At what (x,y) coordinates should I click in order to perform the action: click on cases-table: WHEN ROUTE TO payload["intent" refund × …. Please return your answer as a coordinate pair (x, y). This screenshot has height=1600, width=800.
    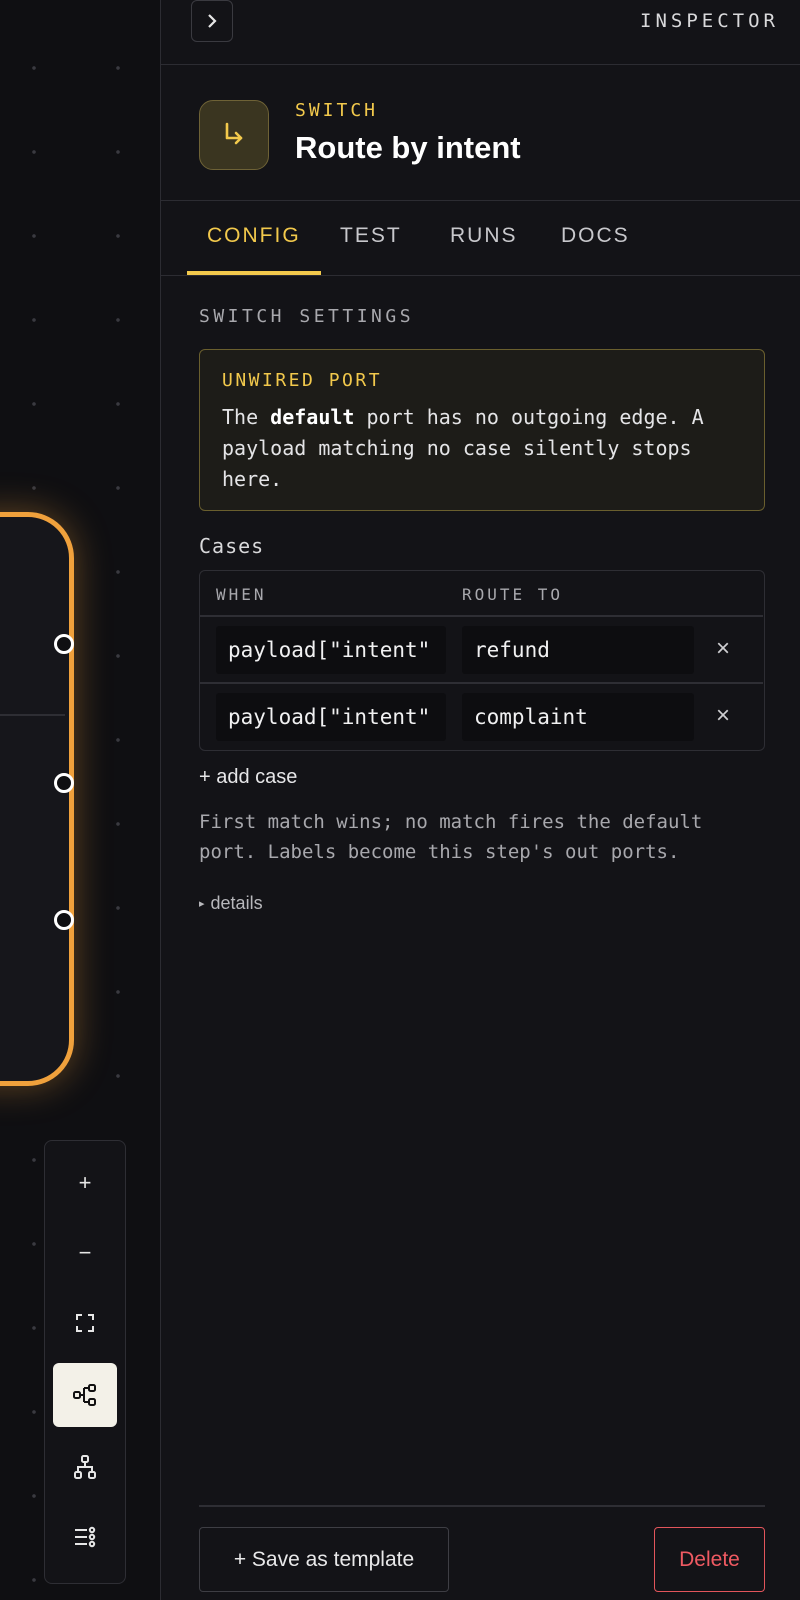
    Looking at the image, I should click on (482, 660).